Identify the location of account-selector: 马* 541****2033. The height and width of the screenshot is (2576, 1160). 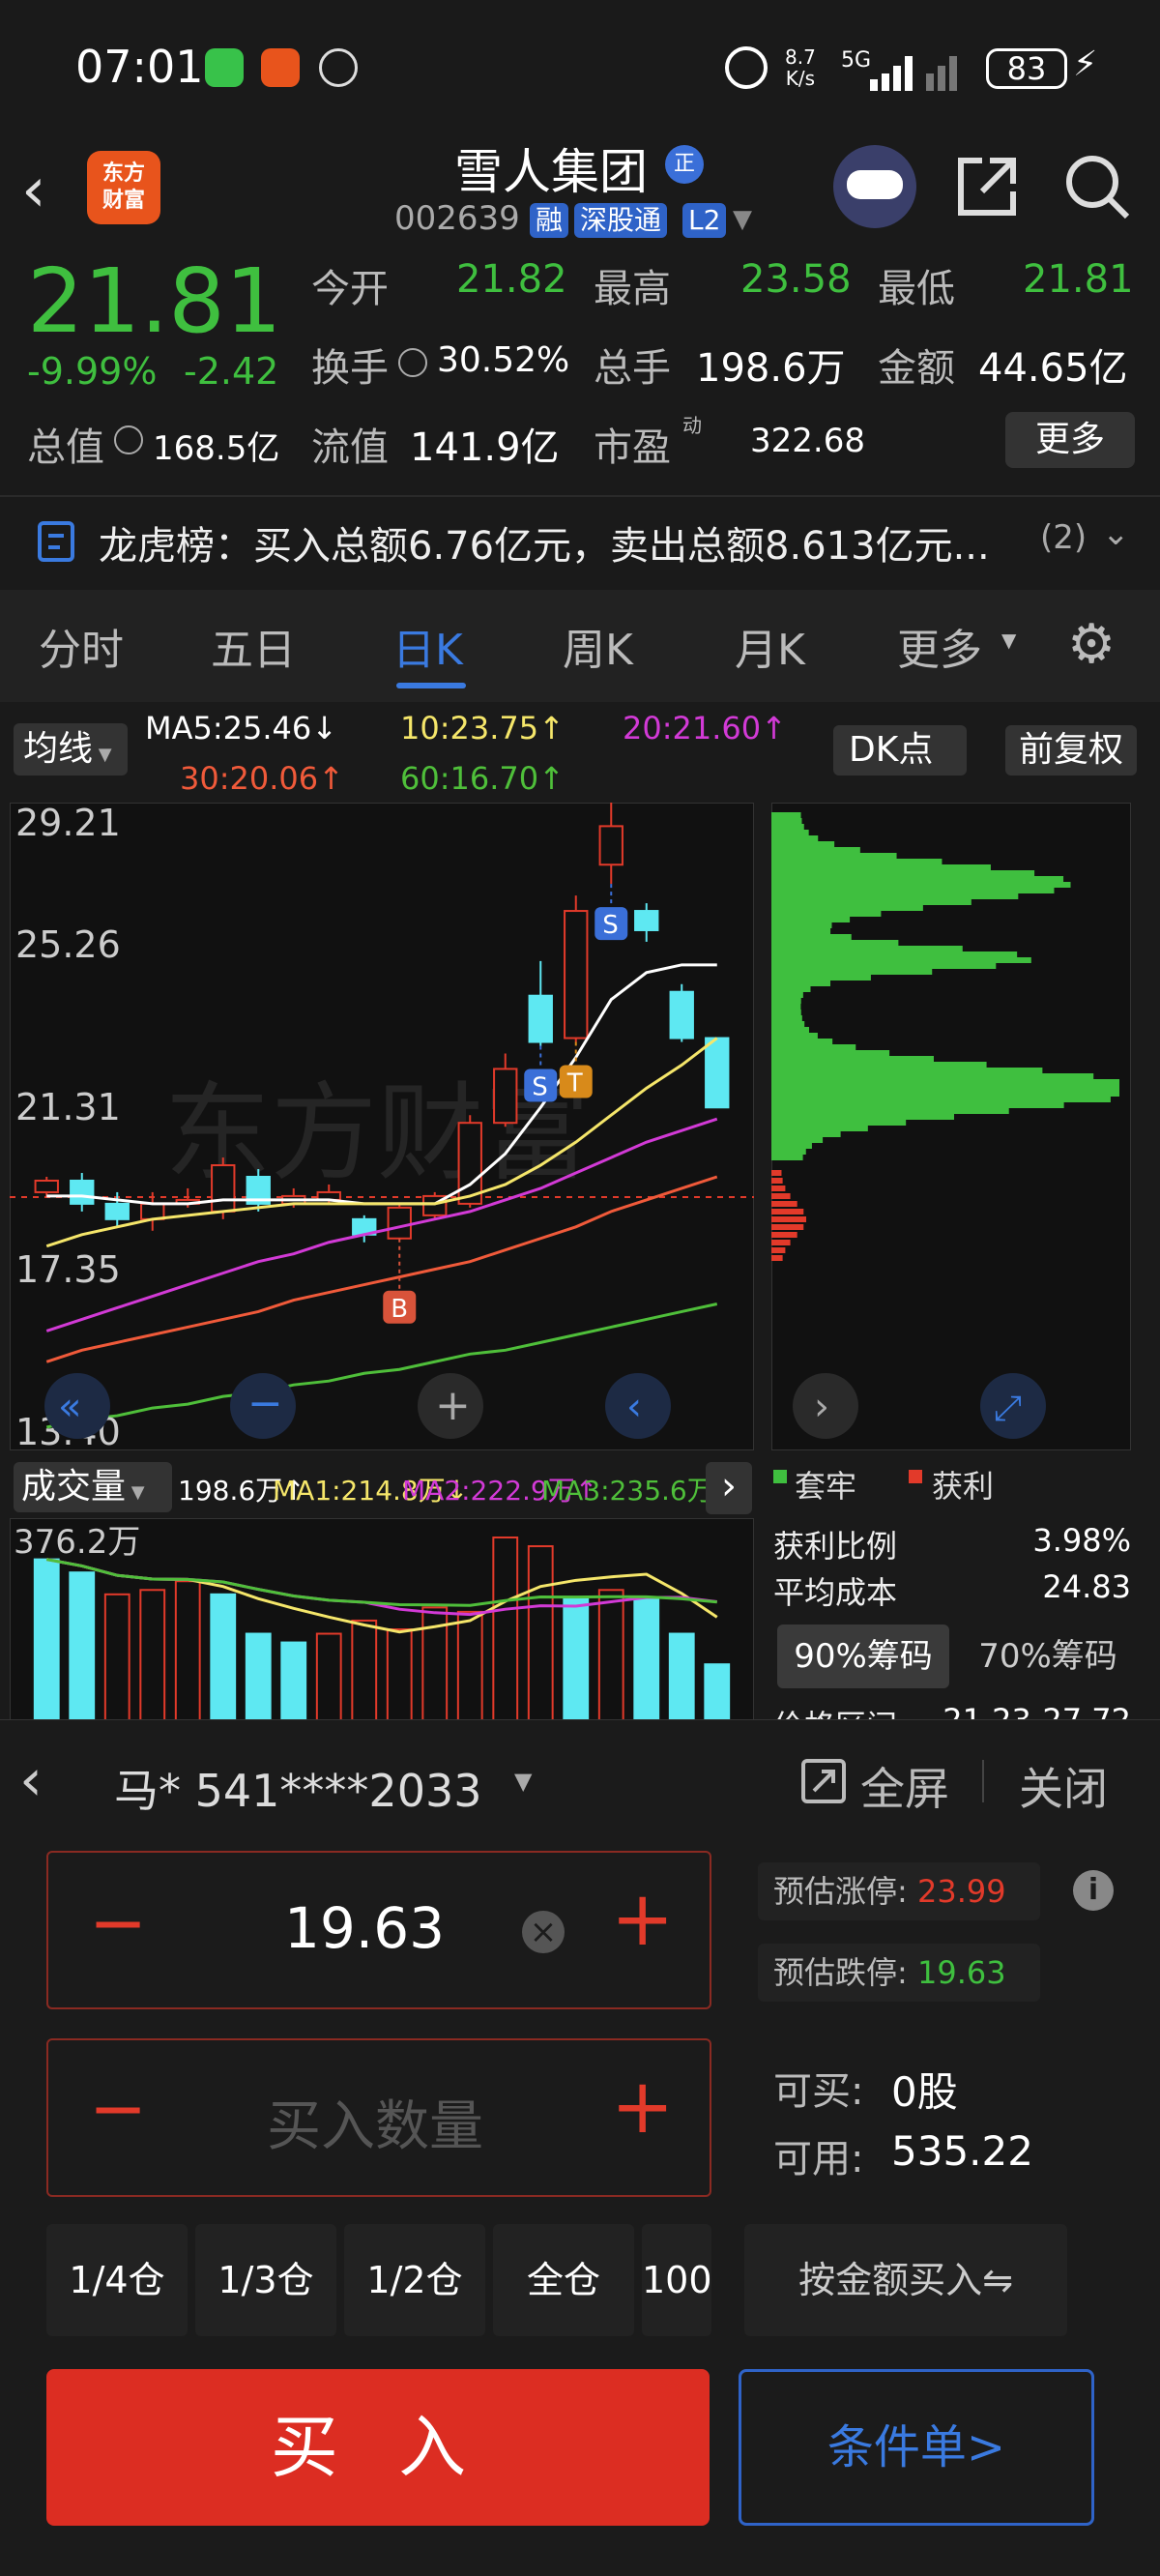
(298, 1788).